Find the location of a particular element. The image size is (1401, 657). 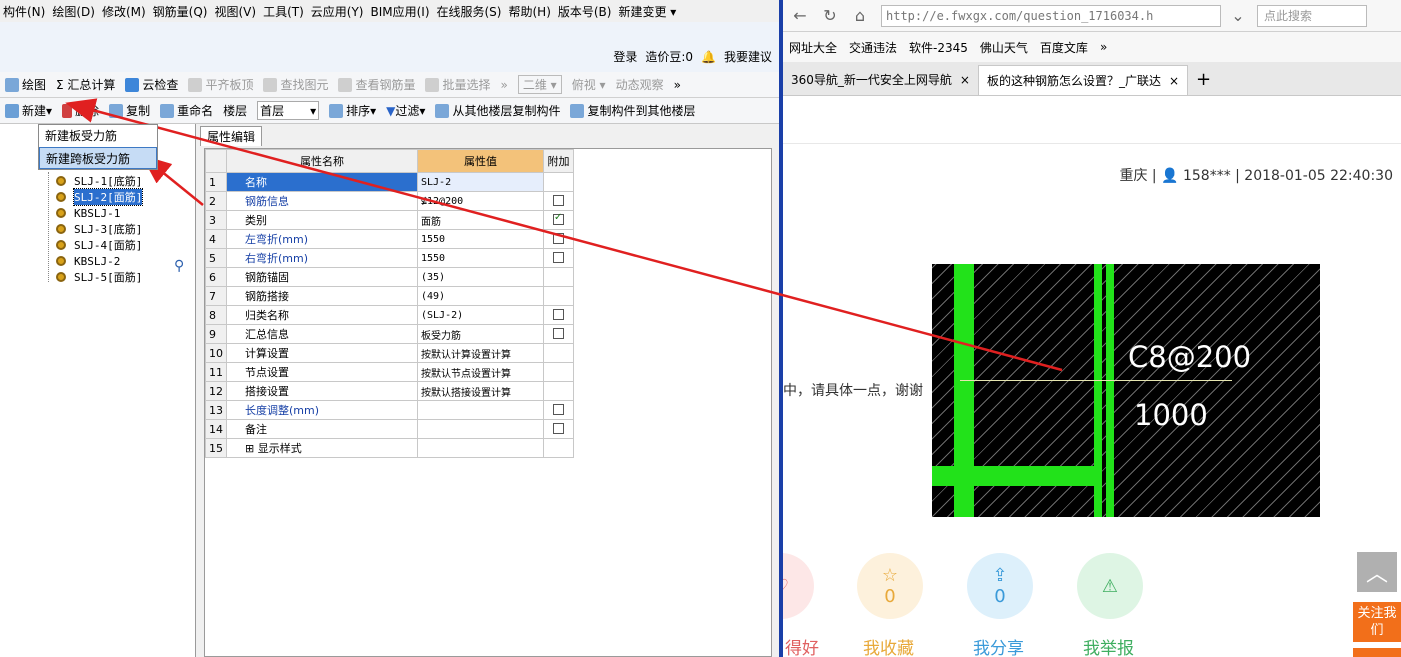

sort-button: 排序 ▾ is located at coordinates (352, 110).